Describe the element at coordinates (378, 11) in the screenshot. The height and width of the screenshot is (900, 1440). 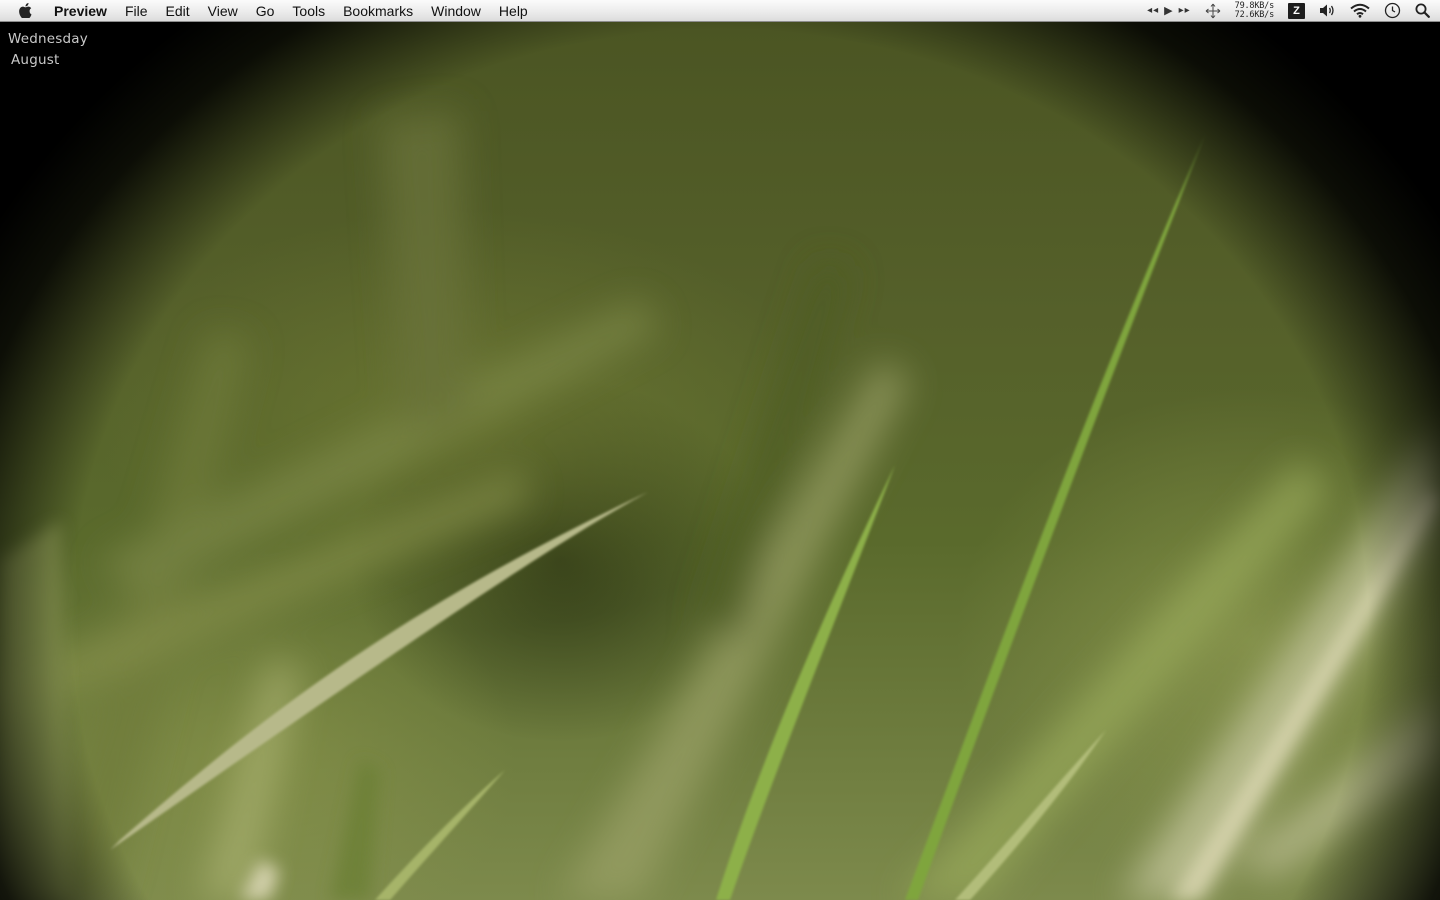
I see `menu-bookmarks: Bookmarks` at that location.